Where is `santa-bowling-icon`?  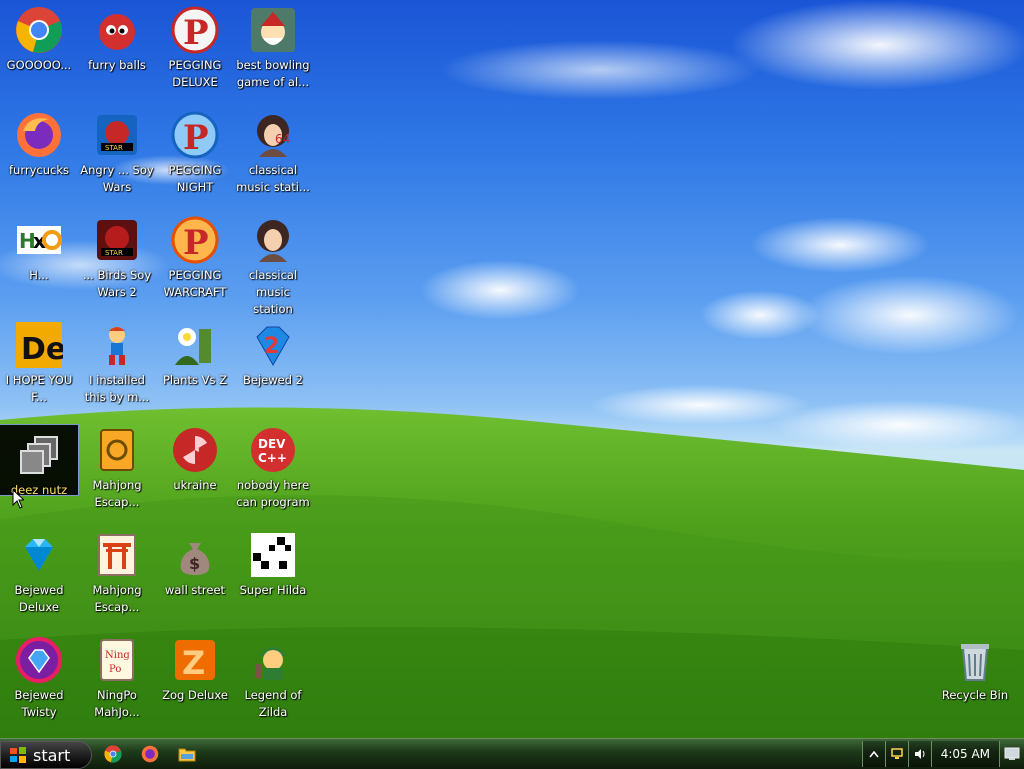
santa-bowling-icon is located at coordinates (273, 30).